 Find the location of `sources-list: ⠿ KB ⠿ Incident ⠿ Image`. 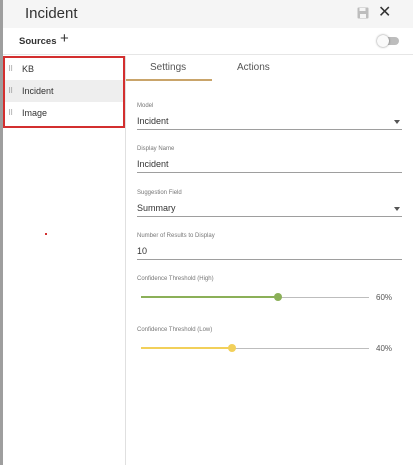

sources-list: ⠿ KB ⠿ Incident ⠿ Image is located at coordinates (64, 92).